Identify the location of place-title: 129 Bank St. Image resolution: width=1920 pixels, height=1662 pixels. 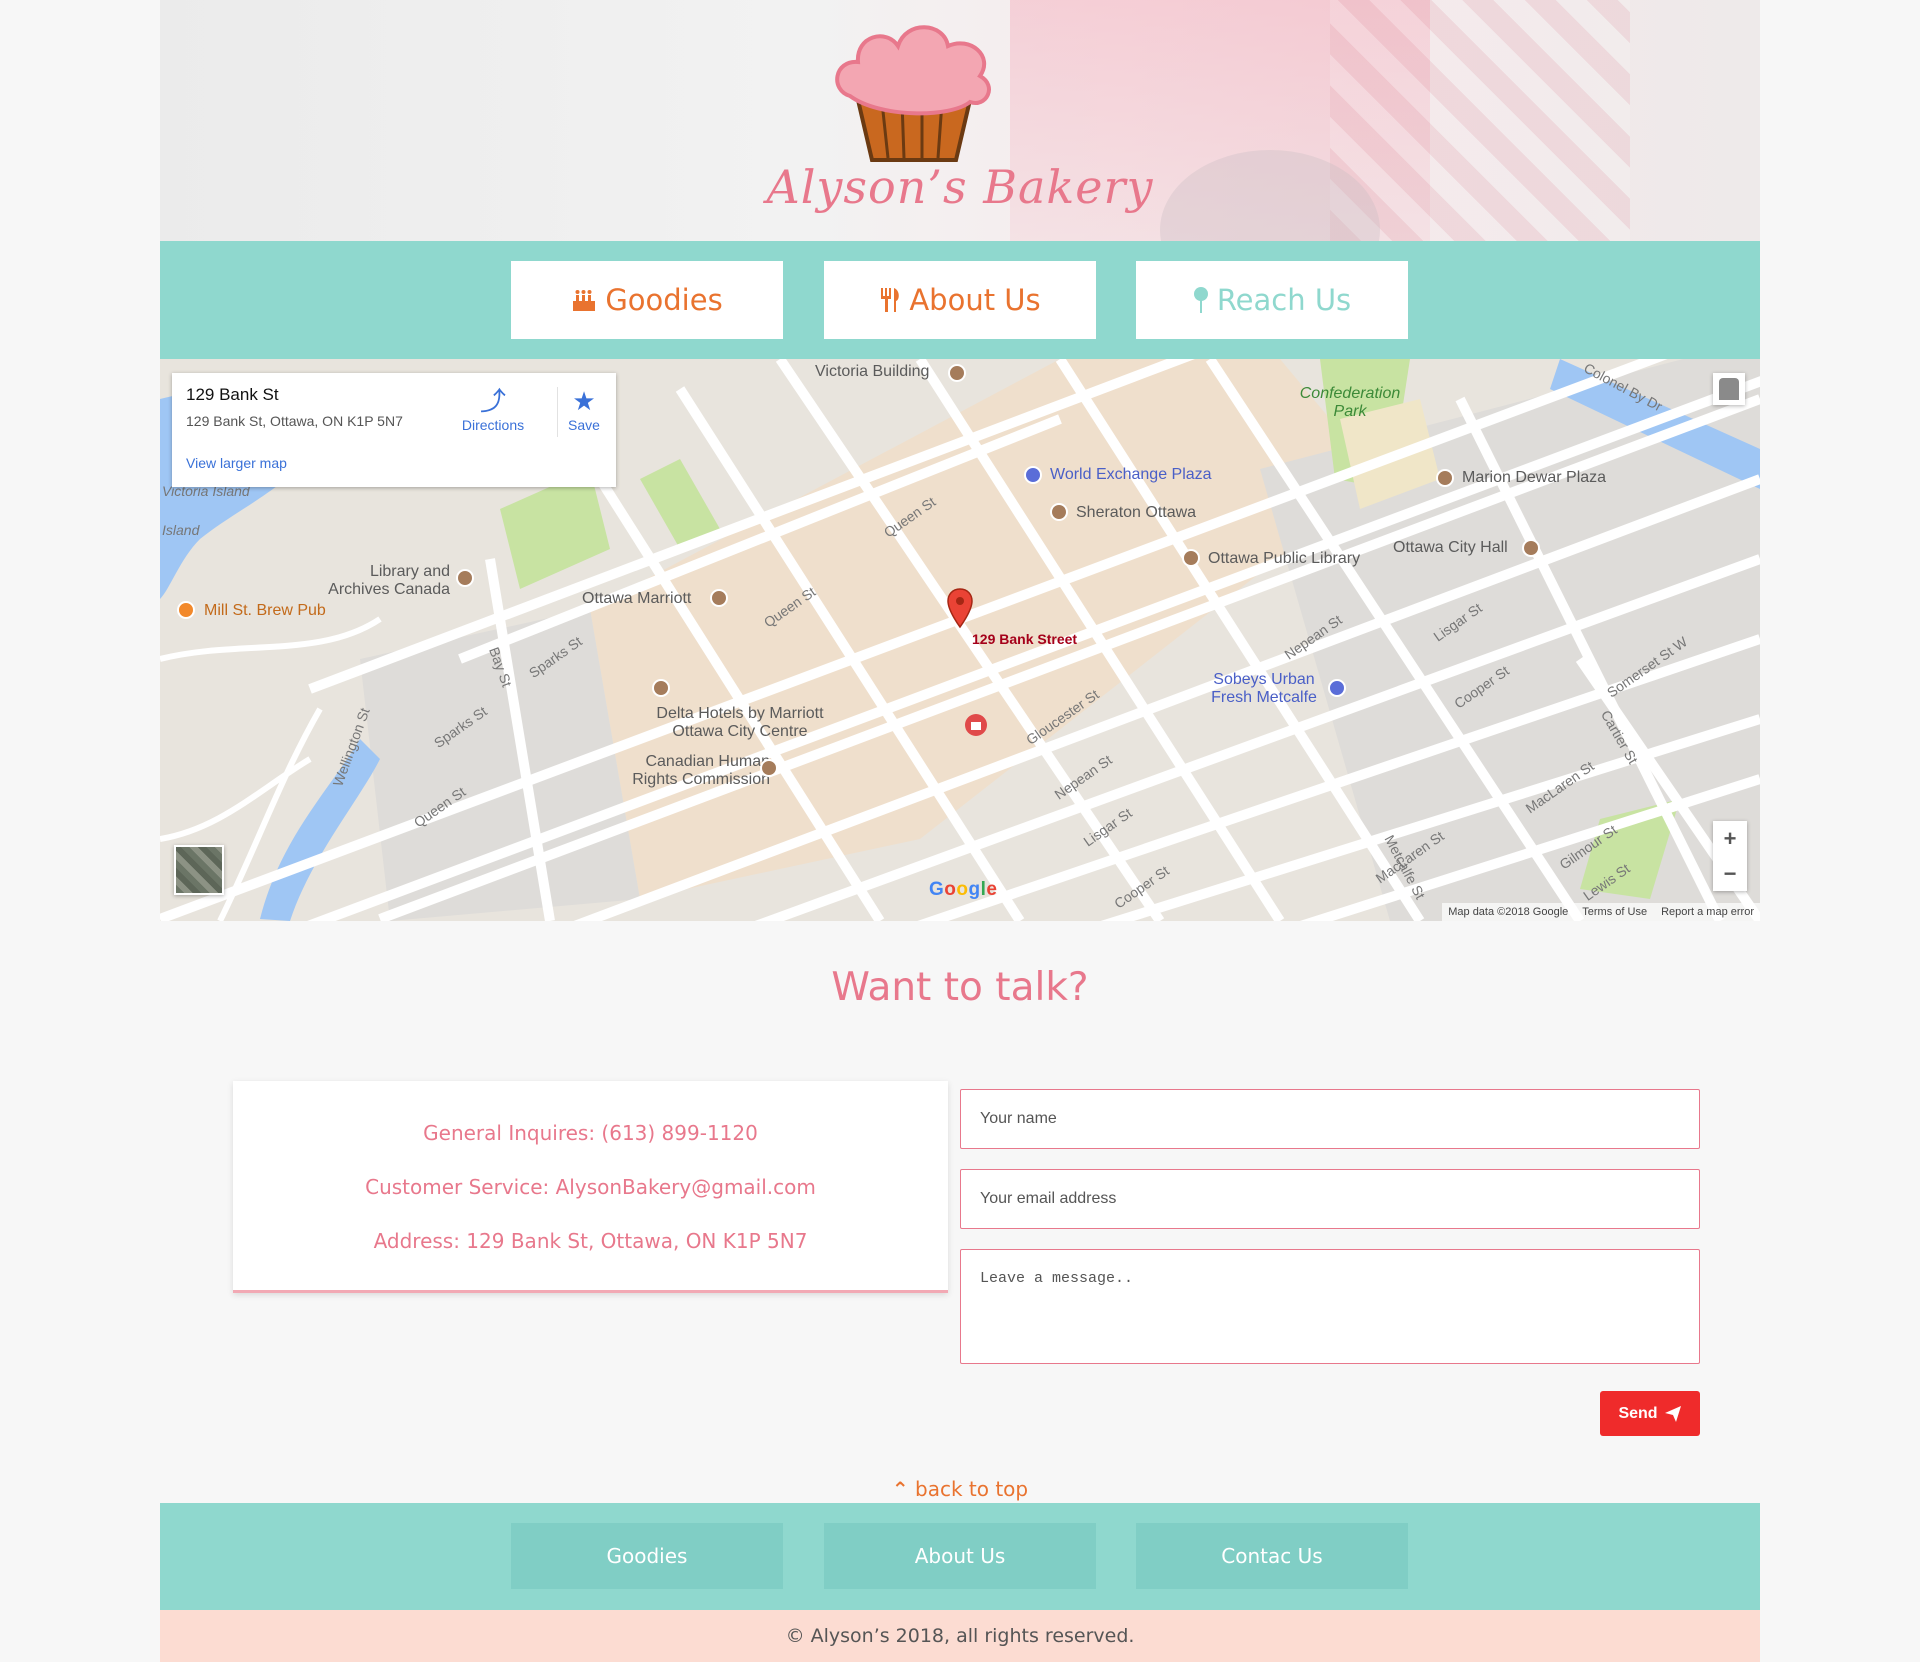
(232, 394).